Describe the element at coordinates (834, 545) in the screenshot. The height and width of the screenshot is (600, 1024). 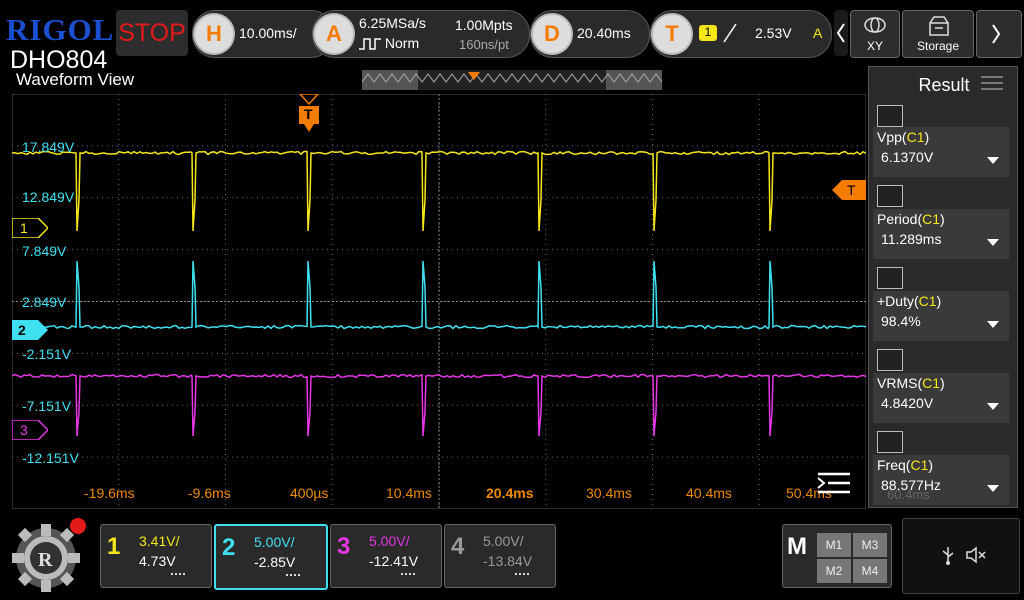
I see `math-m1: M1` at that location.